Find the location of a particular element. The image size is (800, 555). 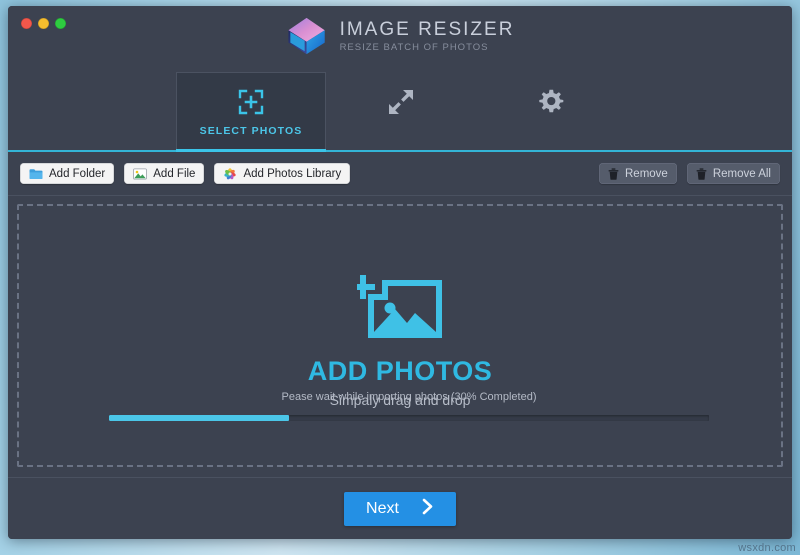

diamond-cube-logo-icon is located at coordinates (306, 36).